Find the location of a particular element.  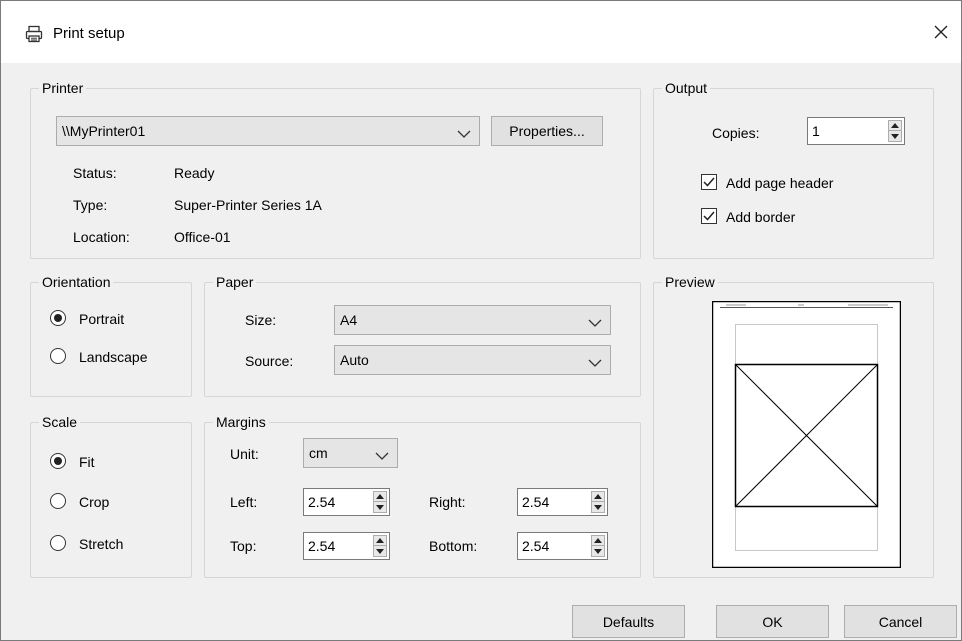

cancel-button: Cancel is located at coordinates (900, 621).